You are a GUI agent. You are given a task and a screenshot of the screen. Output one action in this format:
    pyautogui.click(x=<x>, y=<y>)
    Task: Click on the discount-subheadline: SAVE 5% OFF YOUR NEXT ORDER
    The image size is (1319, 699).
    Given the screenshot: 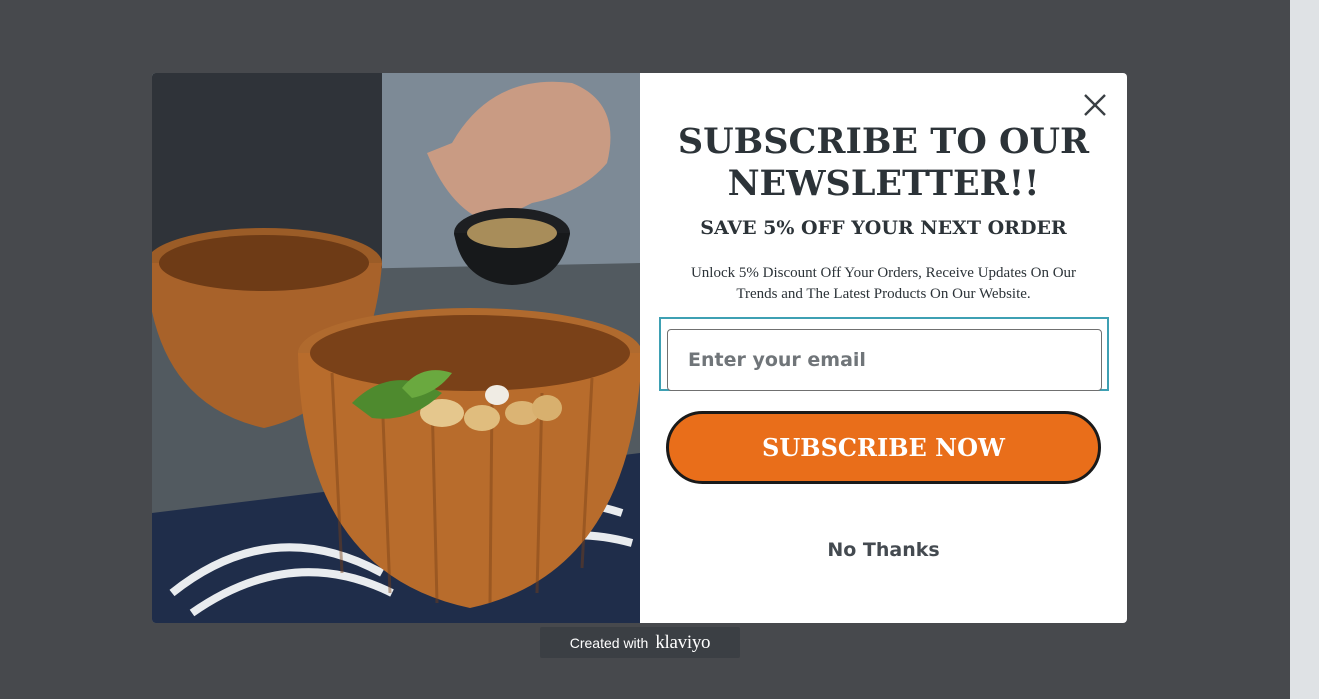 What is the action you would take?
    pyautogui.click(x=883, y=228)
    